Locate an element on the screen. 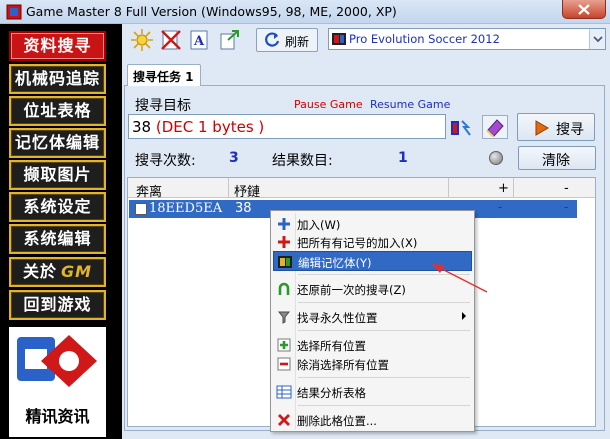 The image size is (610, 439). clear-button: 清除 is located at coordinates (557, 158).